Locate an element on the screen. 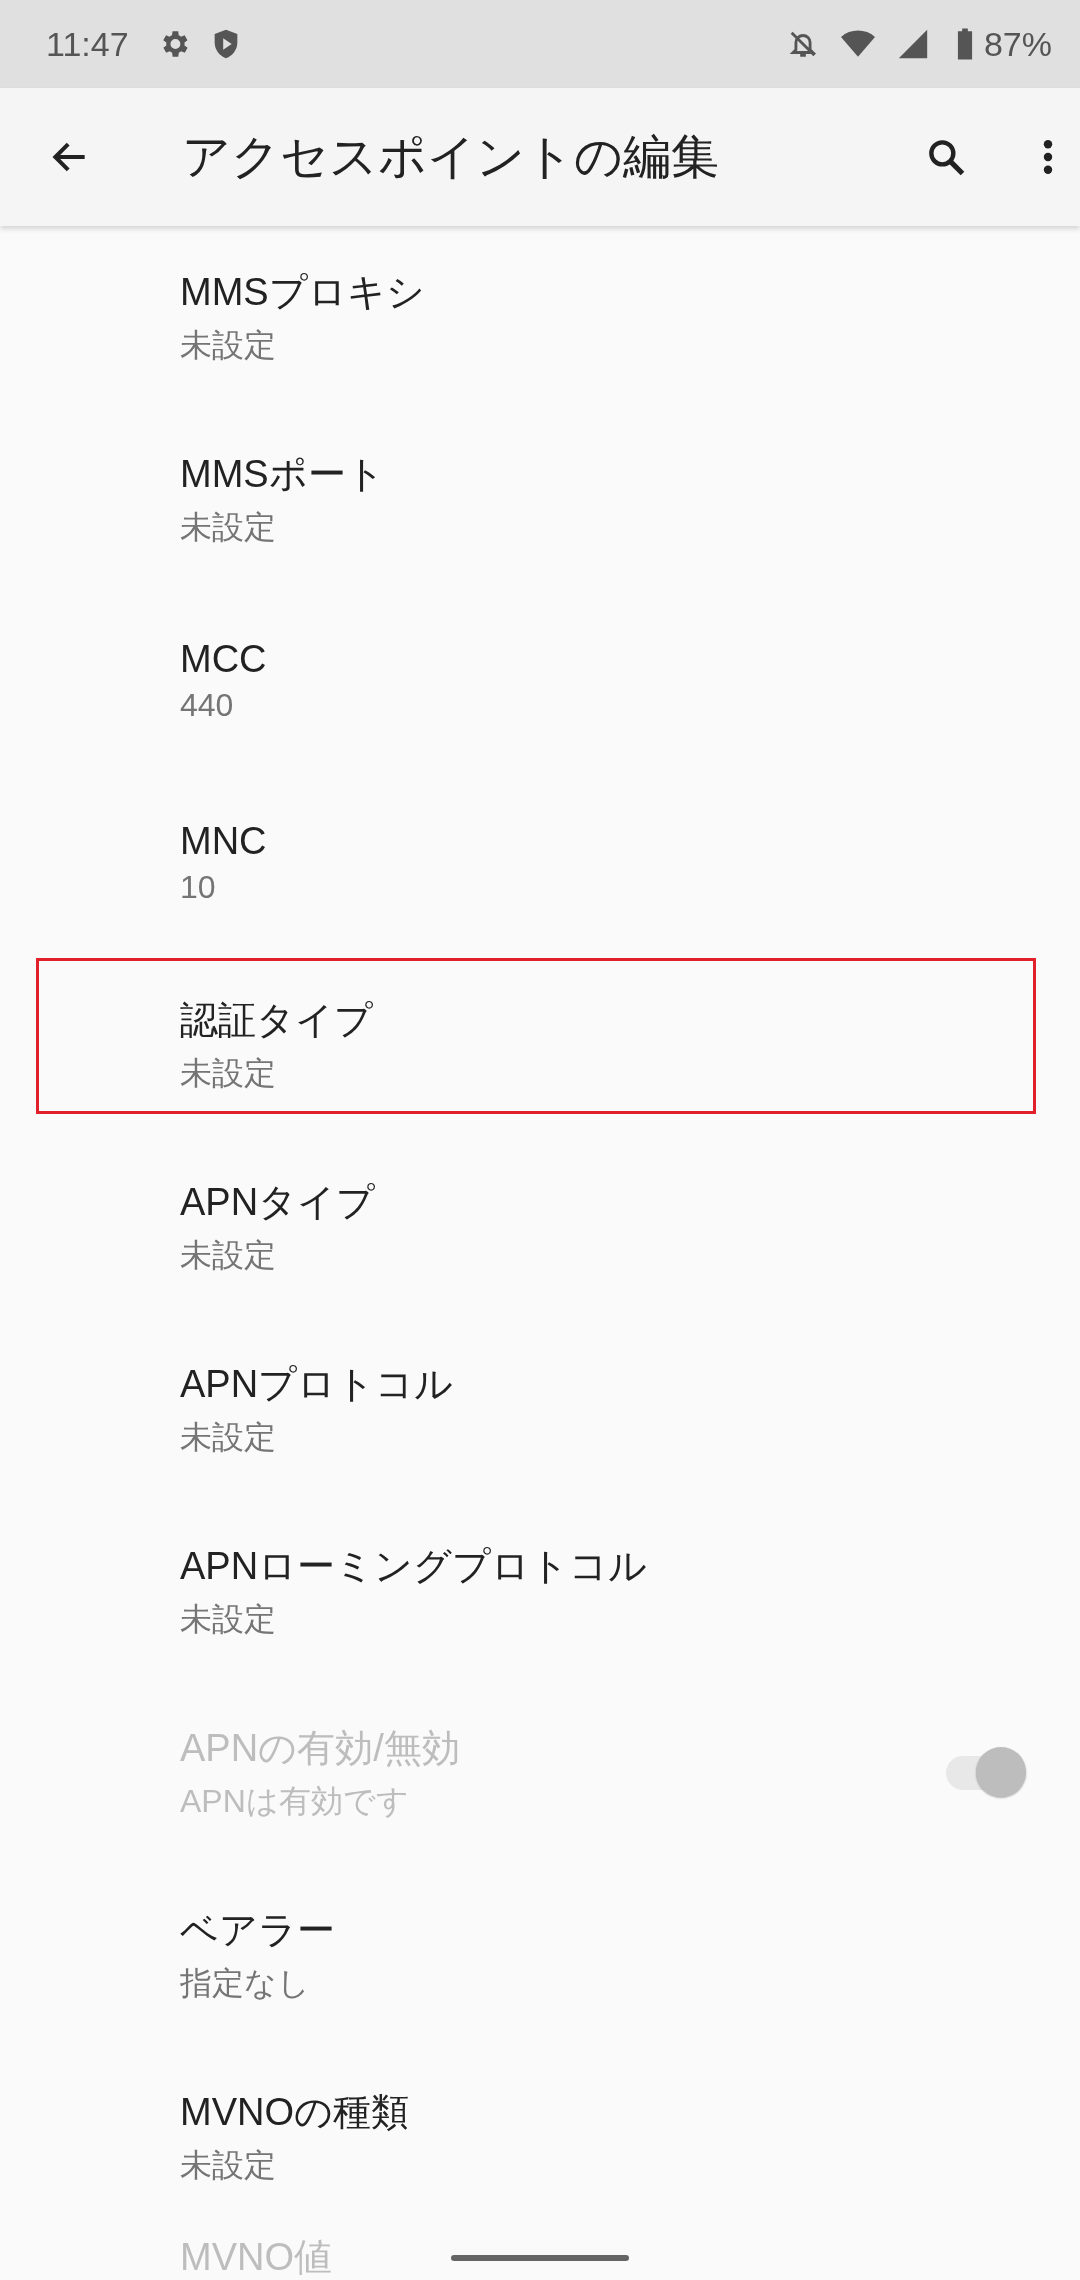  status-time: 11:47 is located at coordinates (87, 44).